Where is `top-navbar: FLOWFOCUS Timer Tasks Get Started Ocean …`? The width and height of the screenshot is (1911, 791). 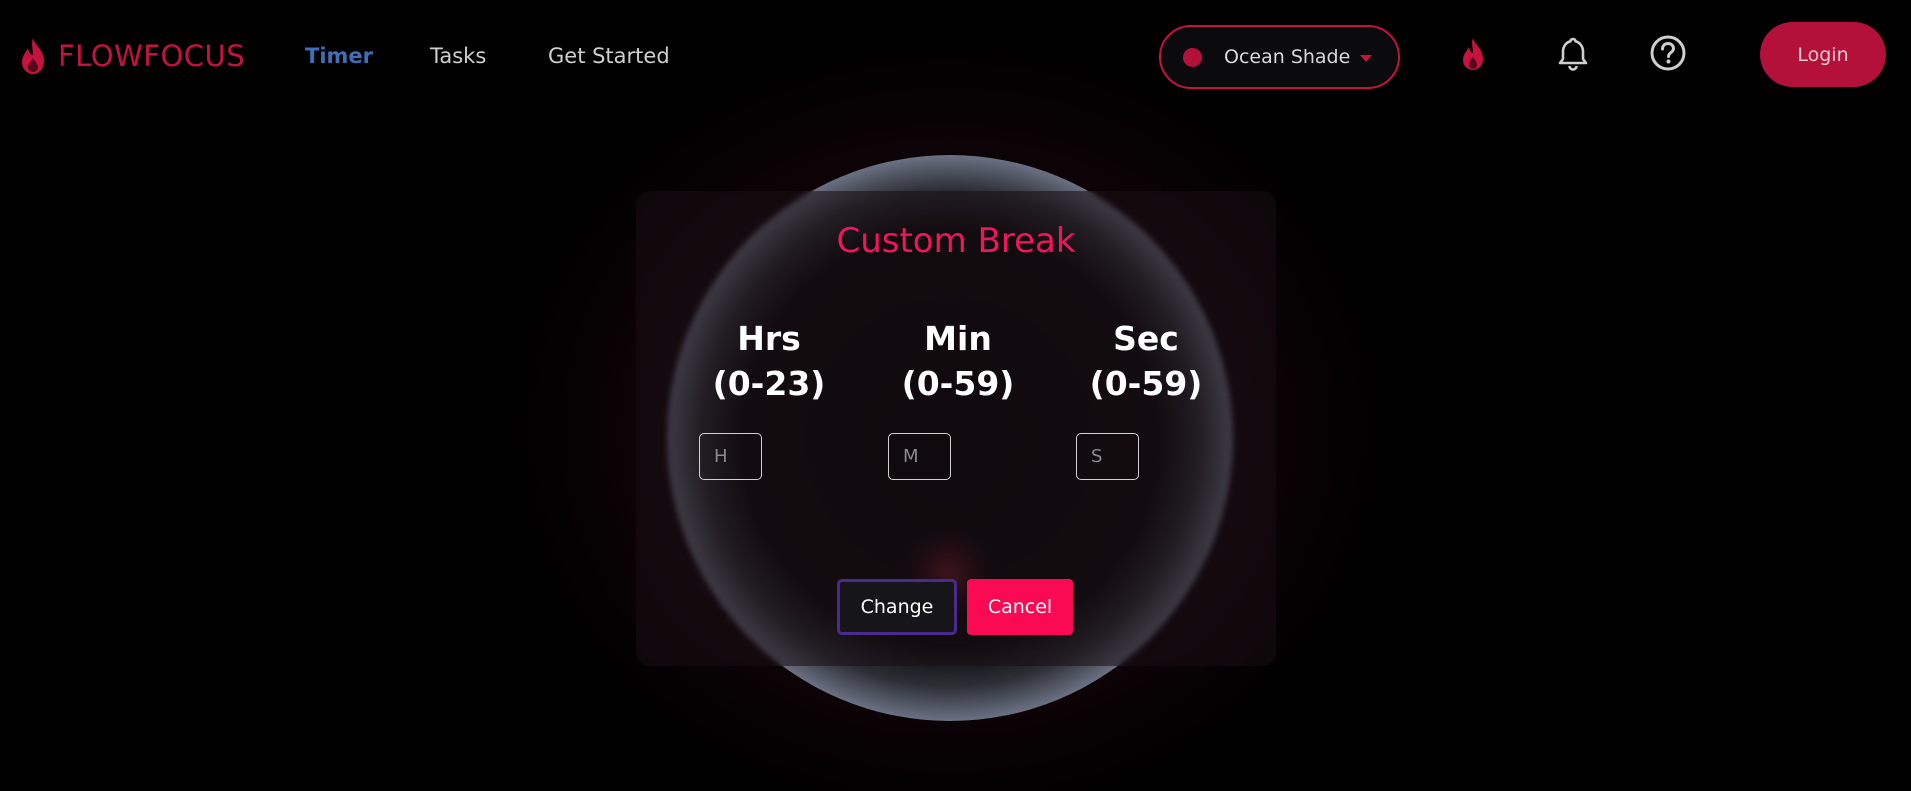
top-navbar: FLOWFOCUS Timer Tasks Get Started Ocean … is located at coordinates (955, 57).